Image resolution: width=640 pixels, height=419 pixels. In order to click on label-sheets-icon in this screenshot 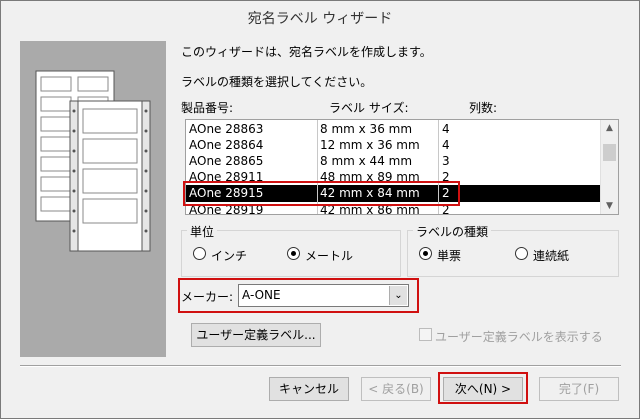, I will do `click(93, 161)`.